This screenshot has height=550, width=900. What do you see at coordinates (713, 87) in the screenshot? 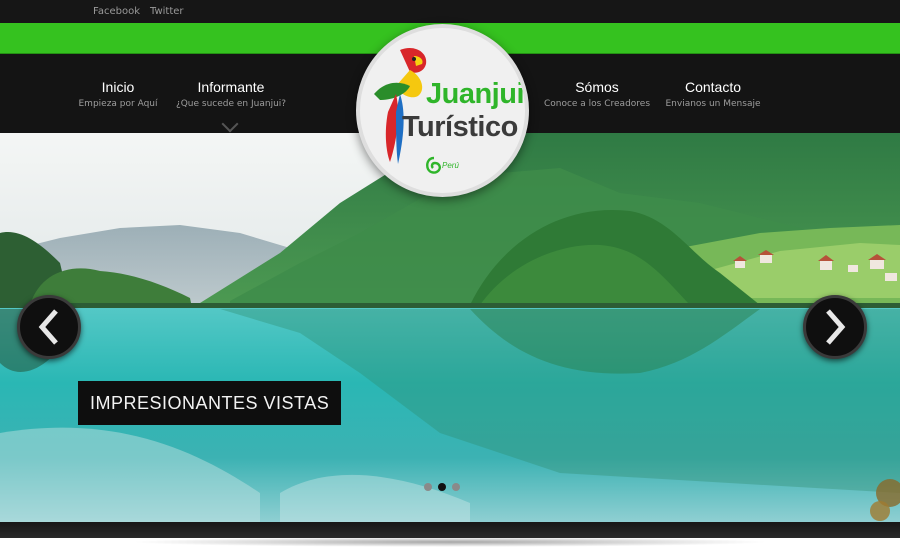
I see `nav-title: Contacto` at bounding box center [713, 87].